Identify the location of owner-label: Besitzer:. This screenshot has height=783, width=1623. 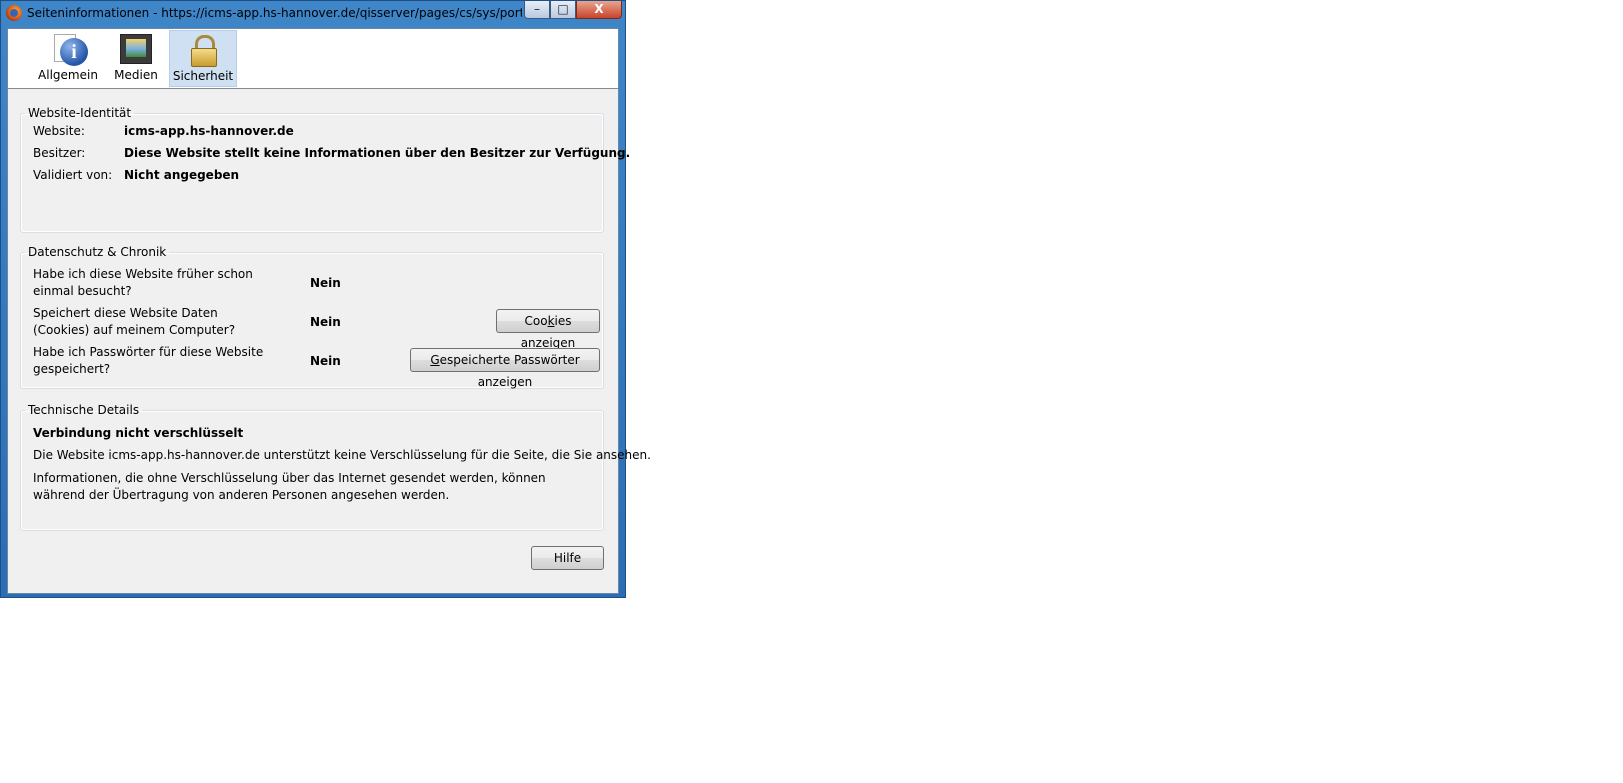
(59, 153).